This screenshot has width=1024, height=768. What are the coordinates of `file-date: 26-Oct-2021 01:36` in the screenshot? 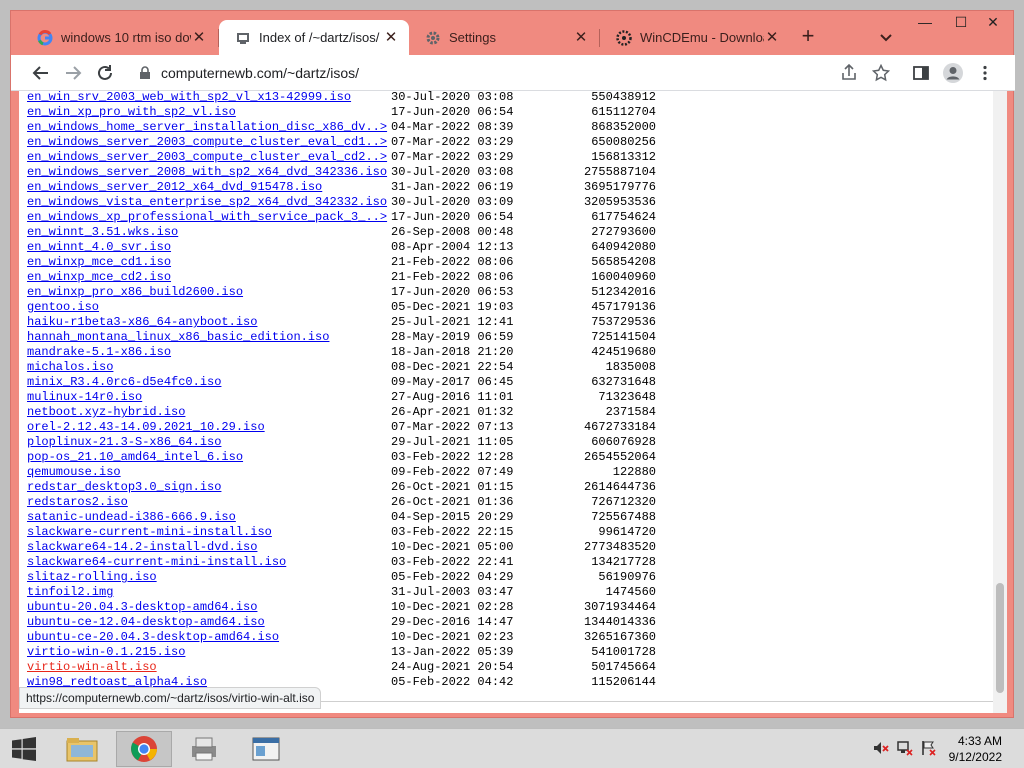 It's located at (452, 502).